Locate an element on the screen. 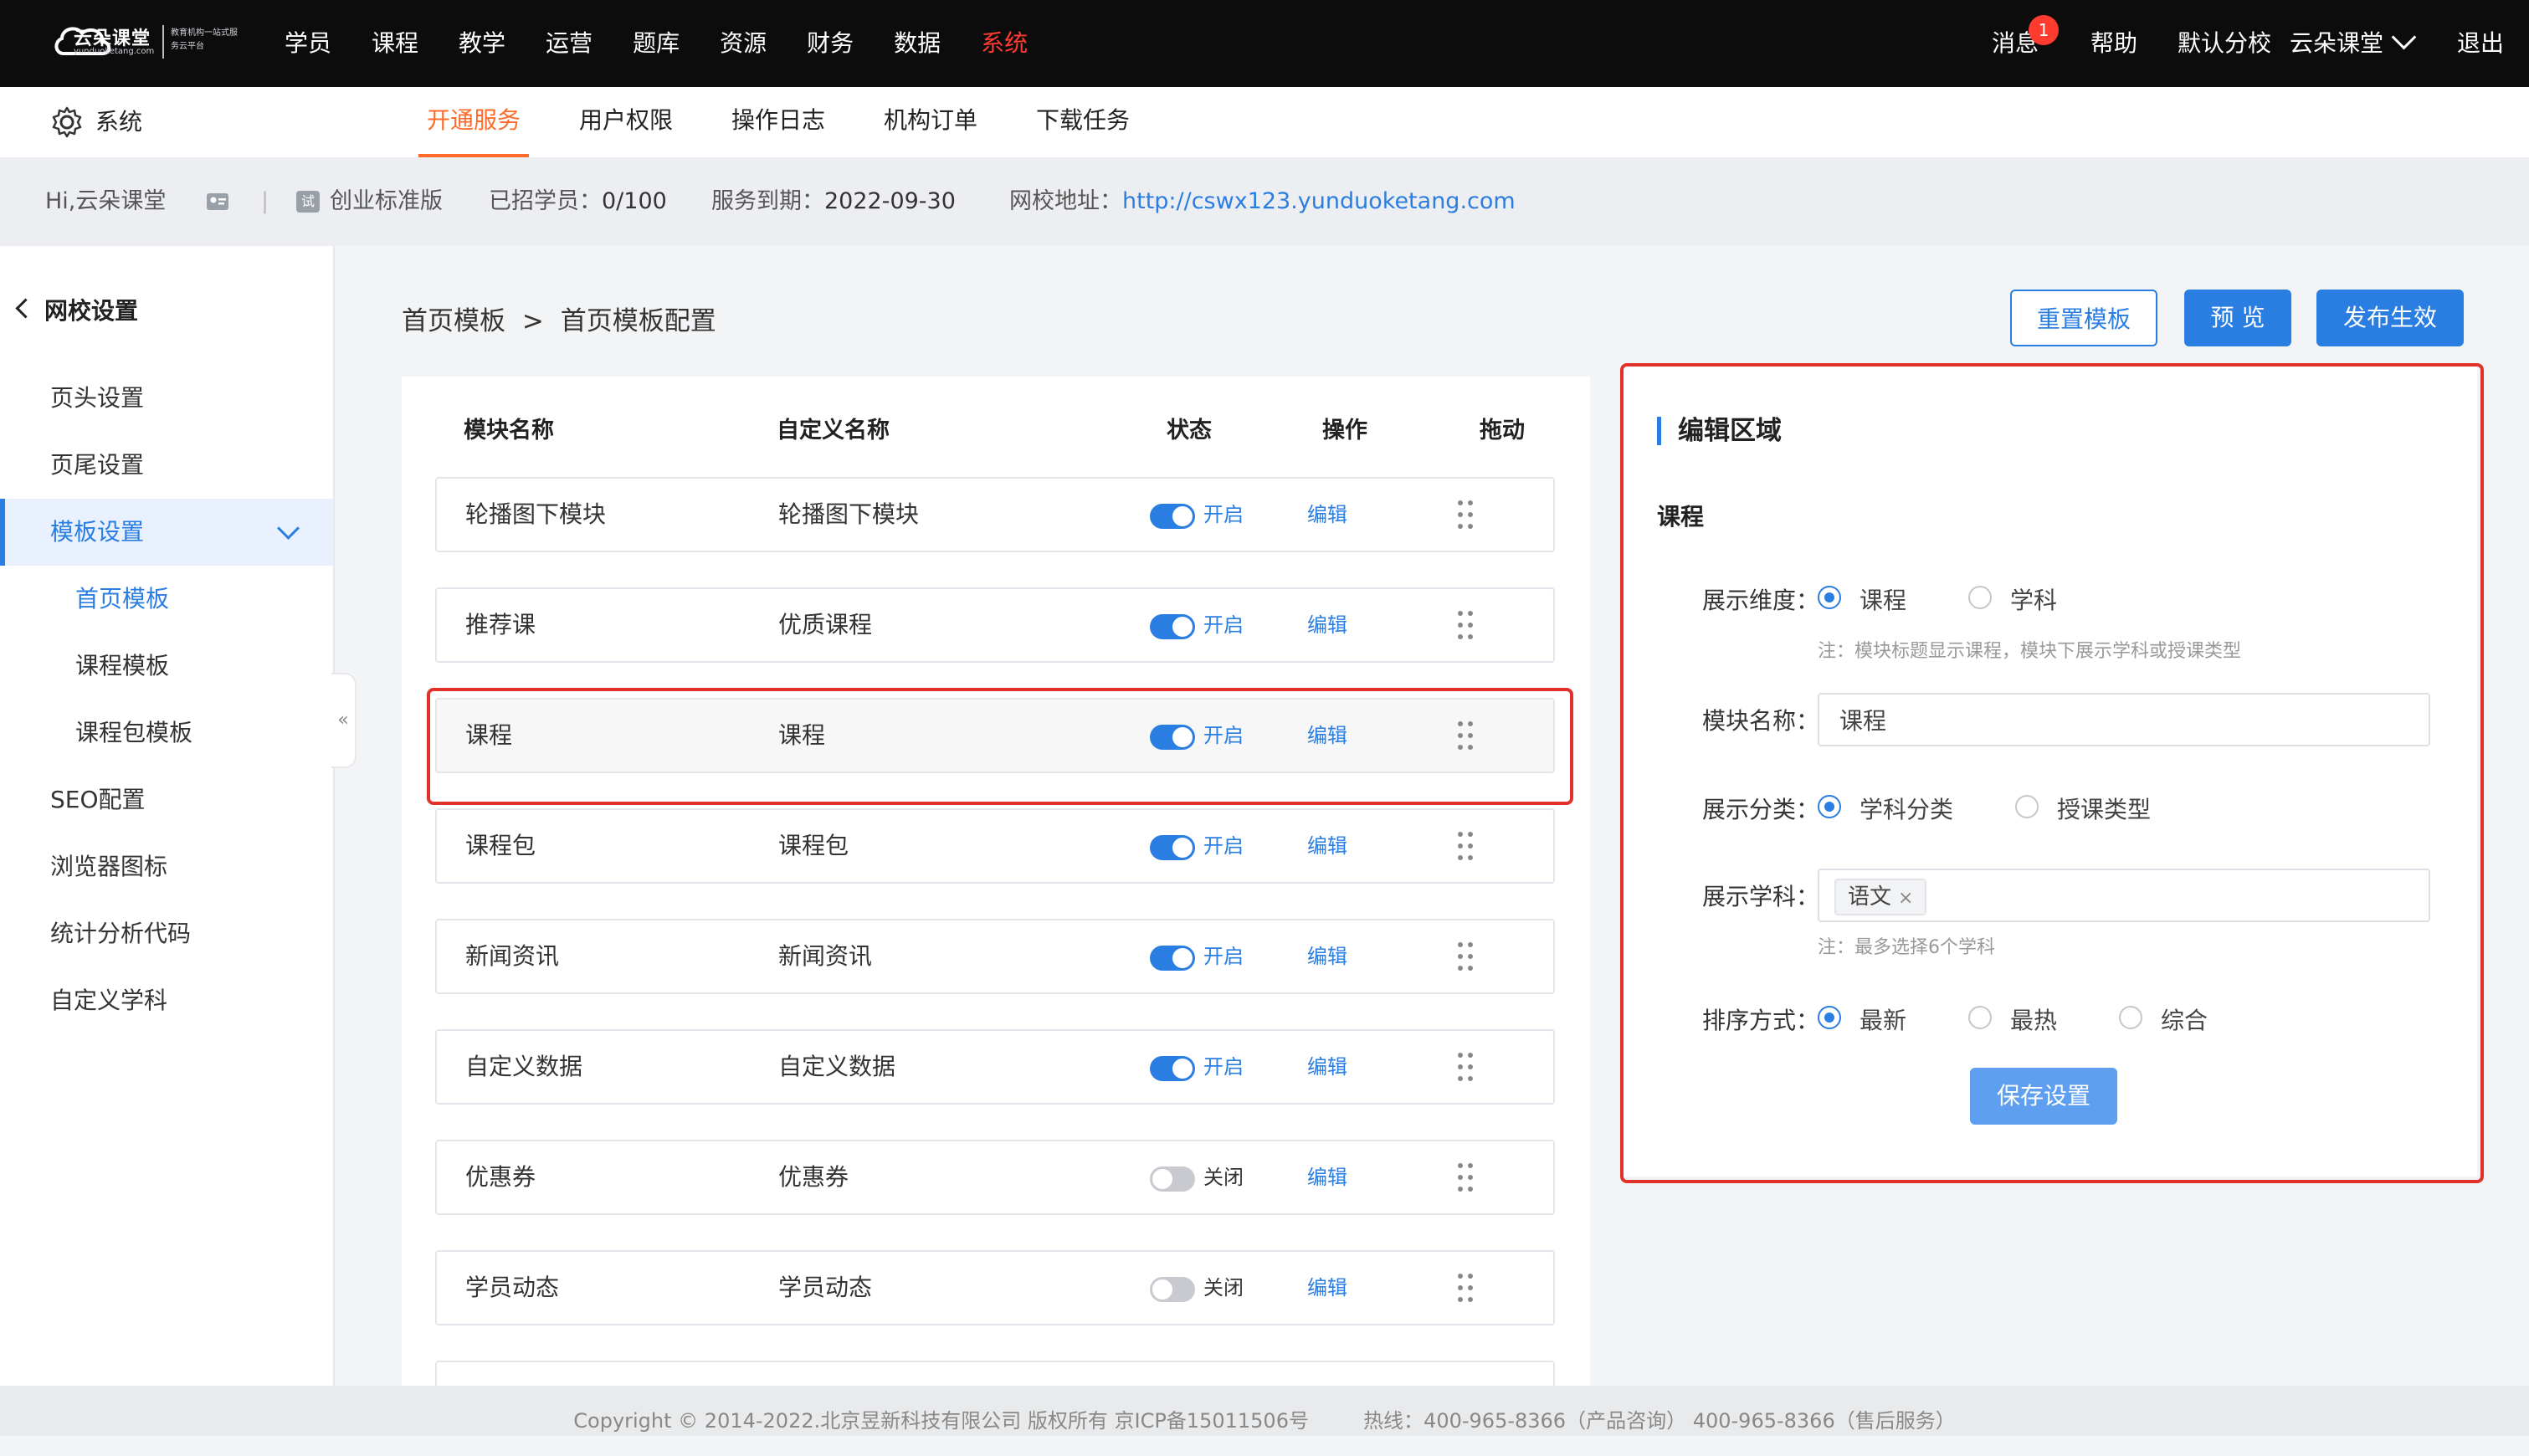  sort-option-hottest: 最热 is located at coordinates (2034, 1019).